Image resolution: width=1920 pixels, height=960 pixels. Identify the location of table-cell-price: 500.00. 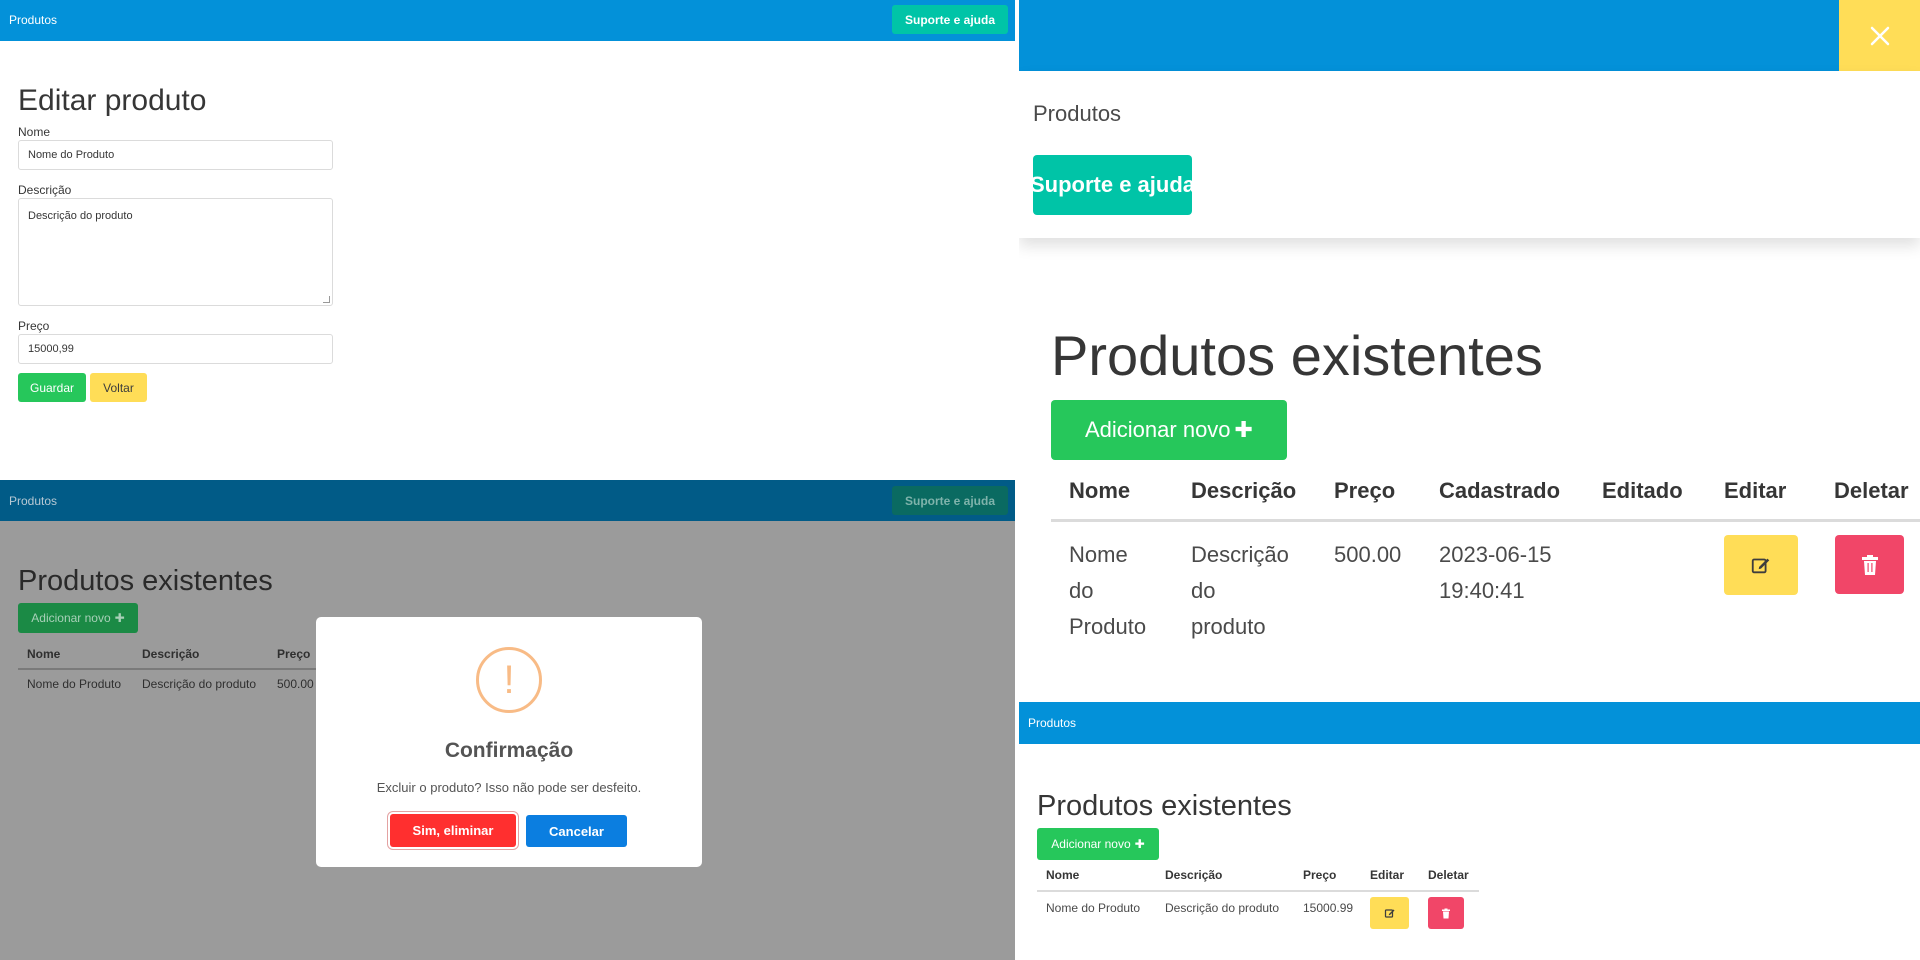
(1368, 554).